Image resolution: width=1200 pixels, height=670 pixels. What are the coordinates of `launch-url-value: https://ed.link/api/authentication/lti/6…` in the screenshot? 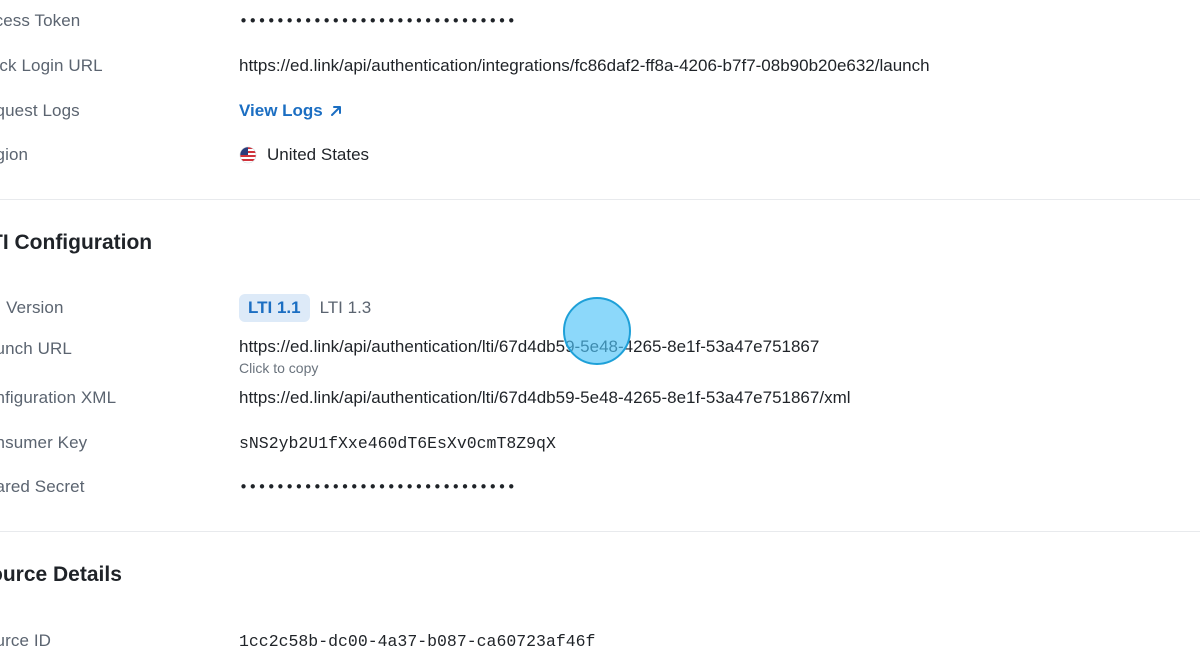 It's located at (529, 347).